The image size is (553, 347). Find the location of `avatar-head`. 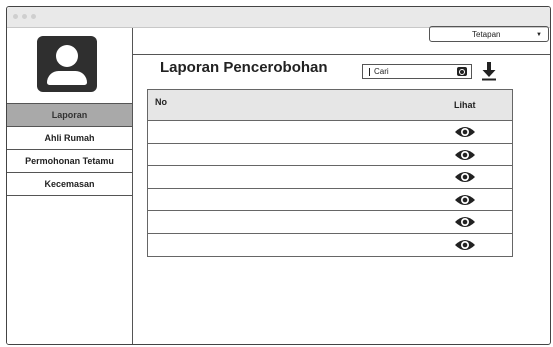

avatar-head is located at coordinates (67, 56).